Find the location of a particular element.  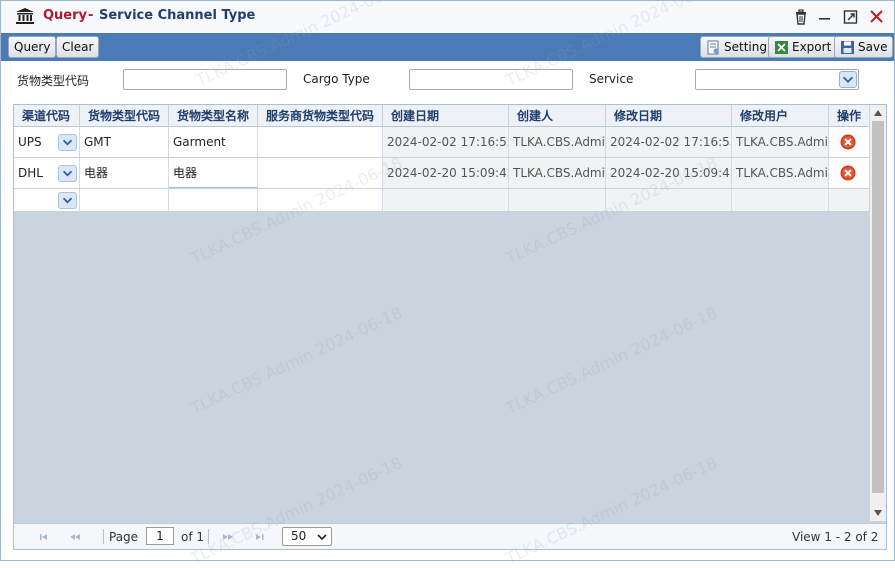

scroll-down-icon is located at coordinates (878, 513).